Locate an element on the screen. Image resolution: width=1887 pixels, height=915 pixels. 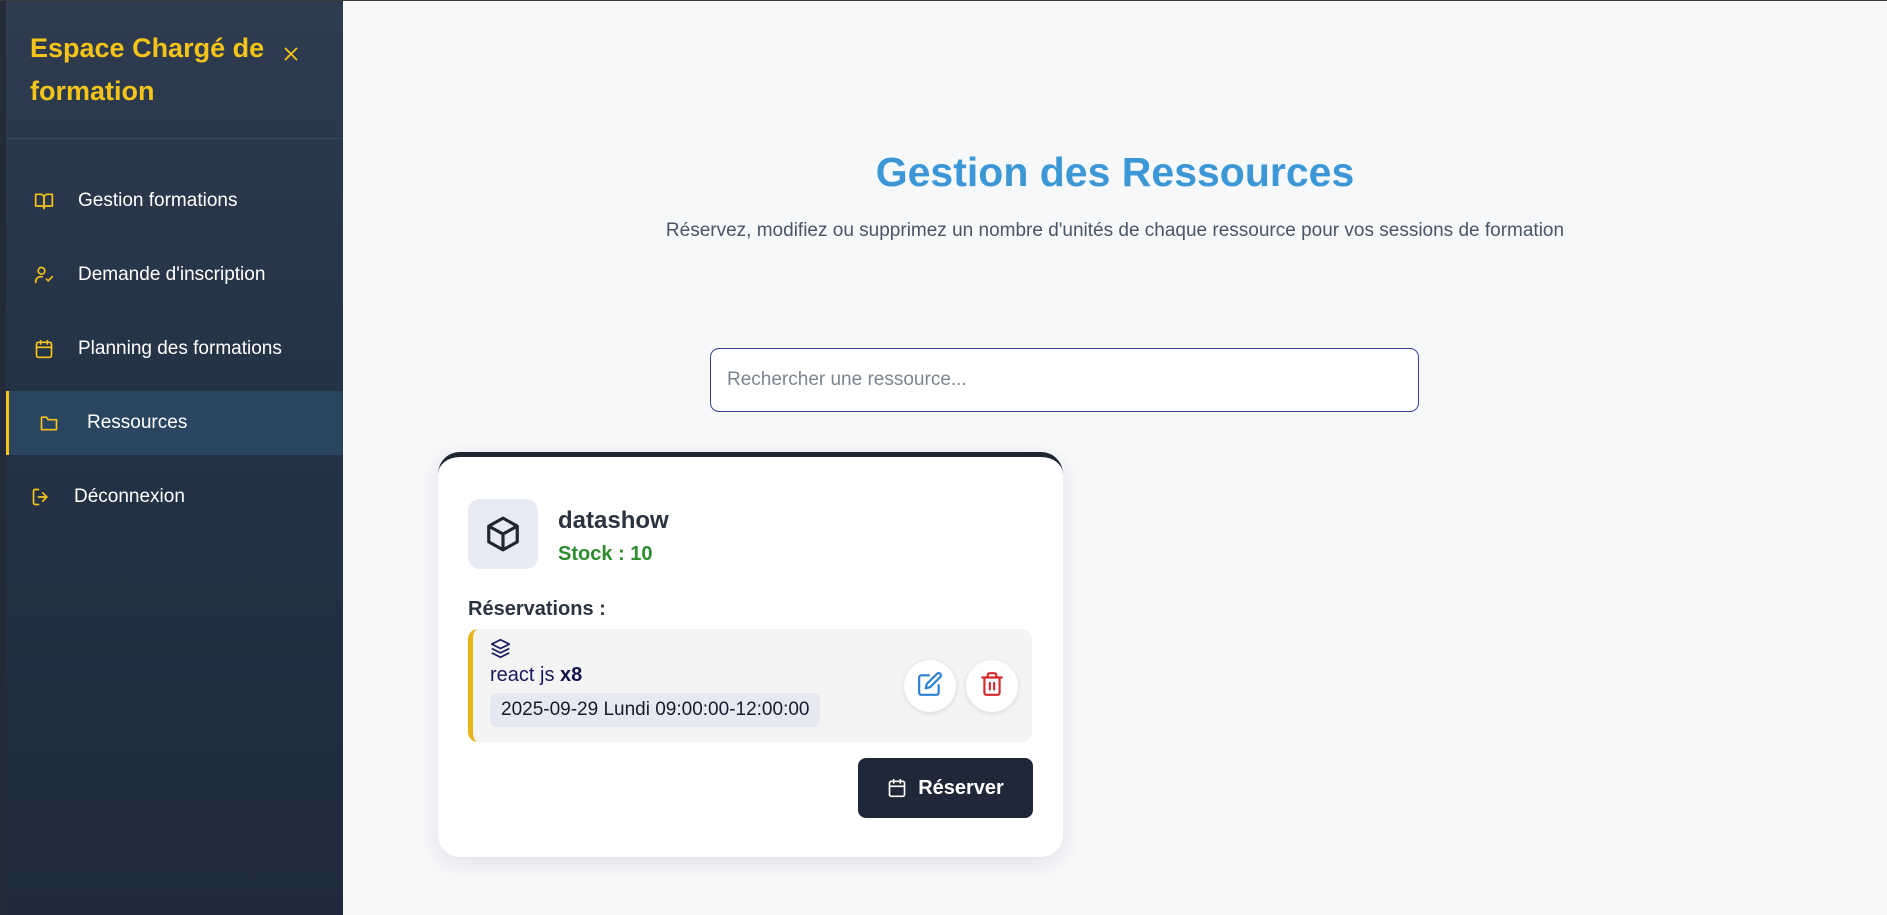
sidebar-item-label: Gestion formations is located at coordinates (158, 200).